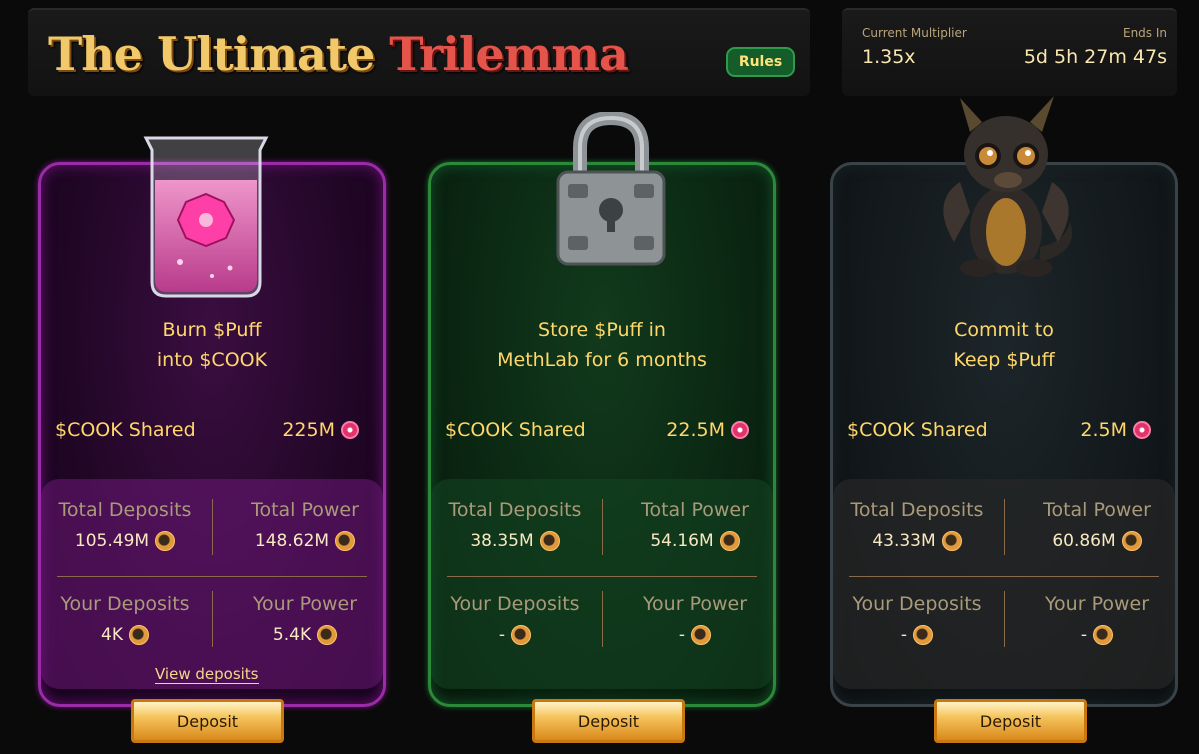  I want to click on total-power-value: 60.86M, so click(1097, 541).